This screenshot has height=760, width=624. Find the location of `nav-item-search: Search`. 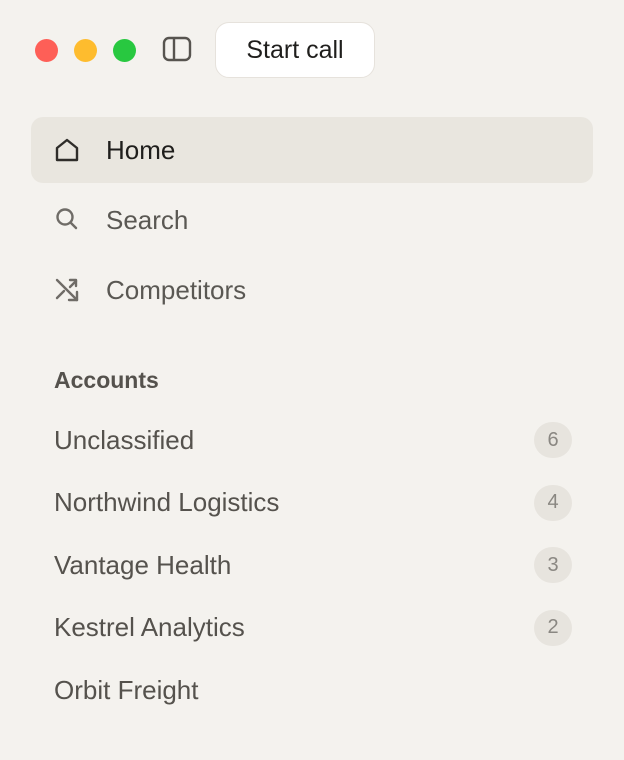

nav-item-search: Search is located at coordinates (312, 220).